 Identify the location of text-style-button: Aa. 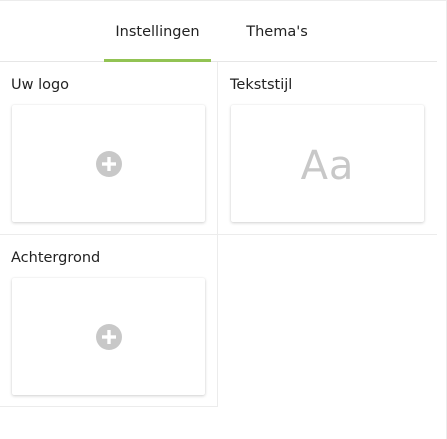
(327, 163).